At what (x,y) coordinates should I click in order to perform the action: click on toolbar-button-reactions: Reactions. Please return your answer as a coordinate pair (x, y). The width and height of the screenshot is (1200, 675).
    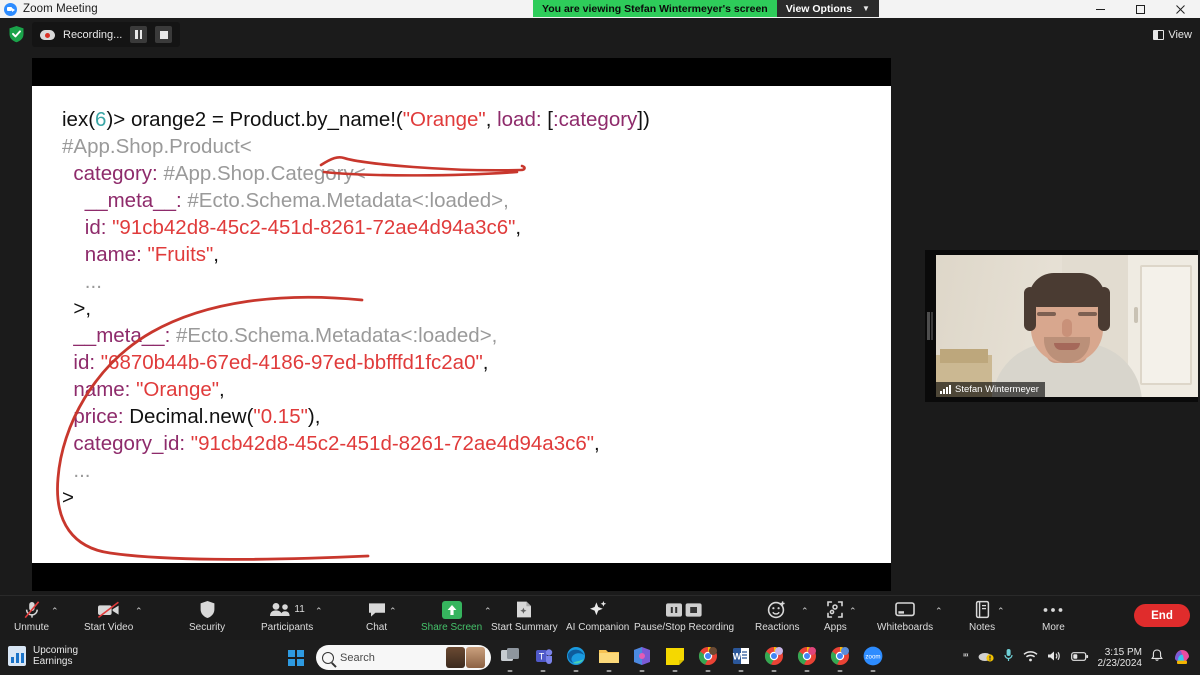
    Looking at the image, I should click on (777, 619).